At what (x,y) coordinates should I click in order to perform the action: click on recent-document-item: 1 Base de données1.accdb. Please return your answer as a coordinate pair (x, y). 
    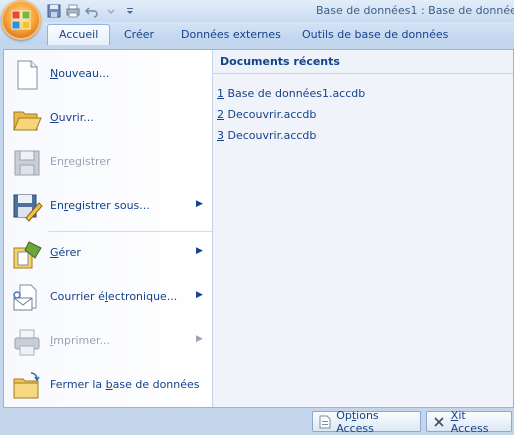
    Looking at the image, I should click on (291, 93).